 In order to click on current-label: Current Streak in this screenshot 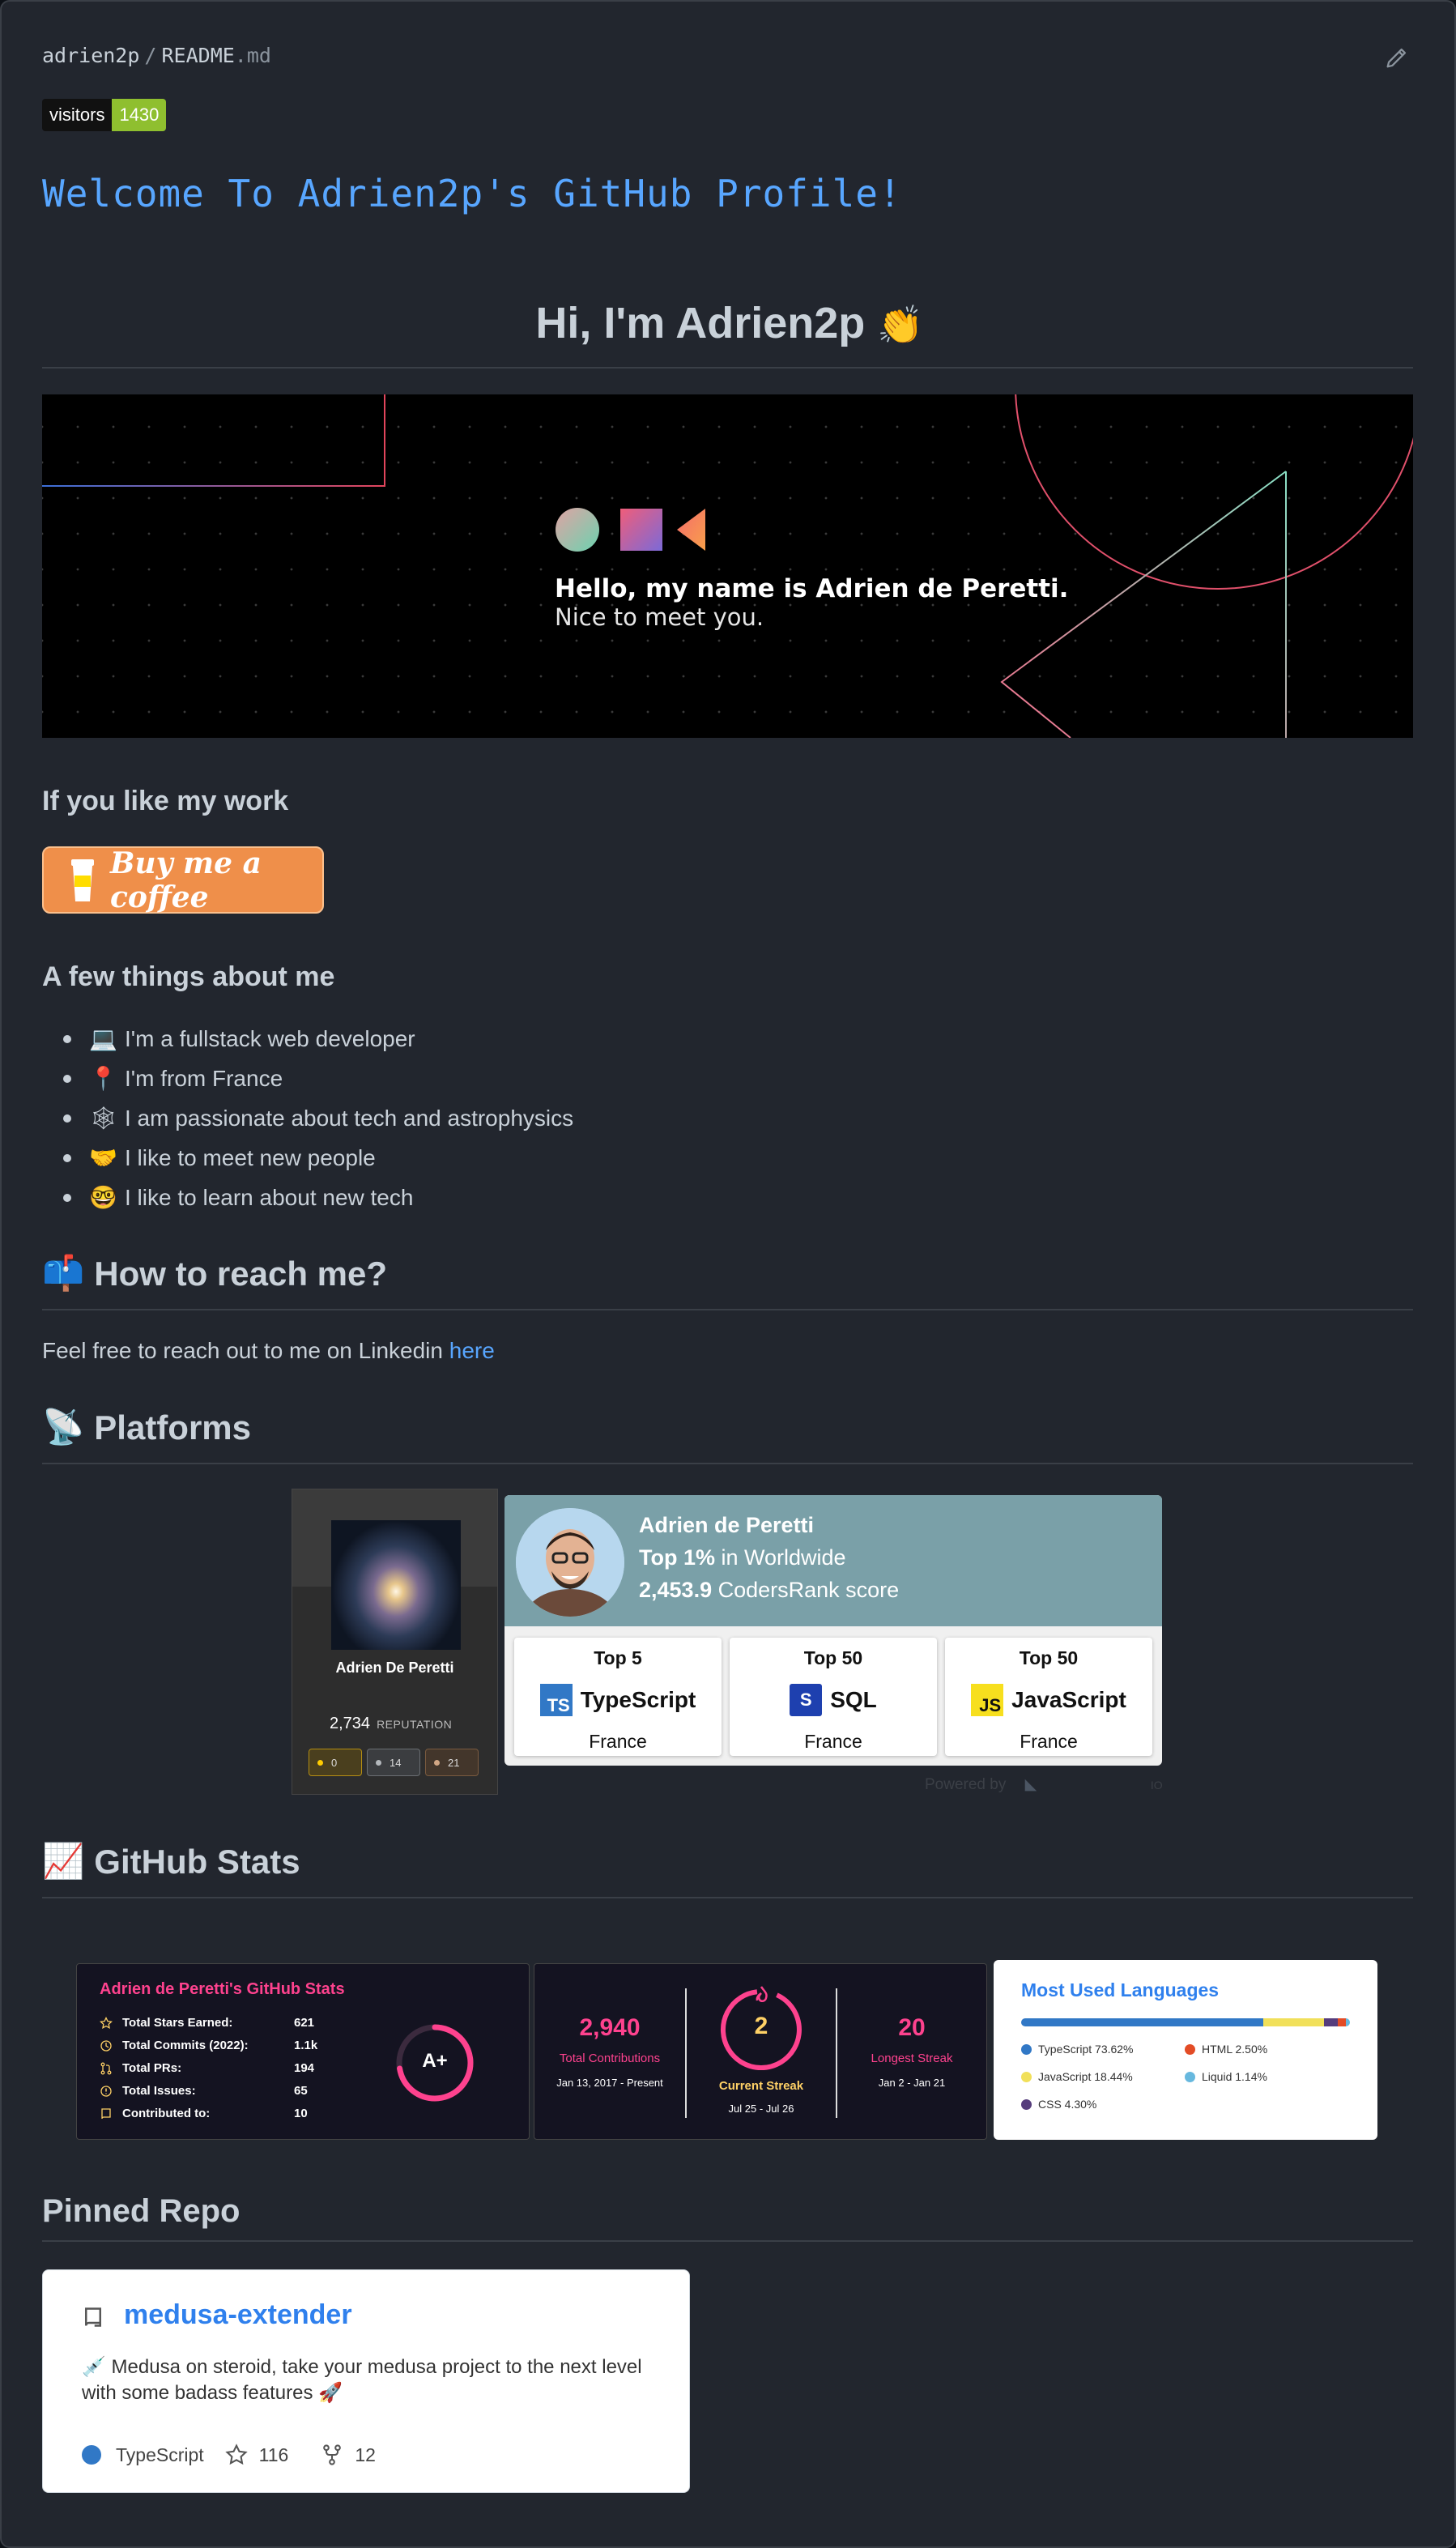, I will do `click(761, 2086)`.